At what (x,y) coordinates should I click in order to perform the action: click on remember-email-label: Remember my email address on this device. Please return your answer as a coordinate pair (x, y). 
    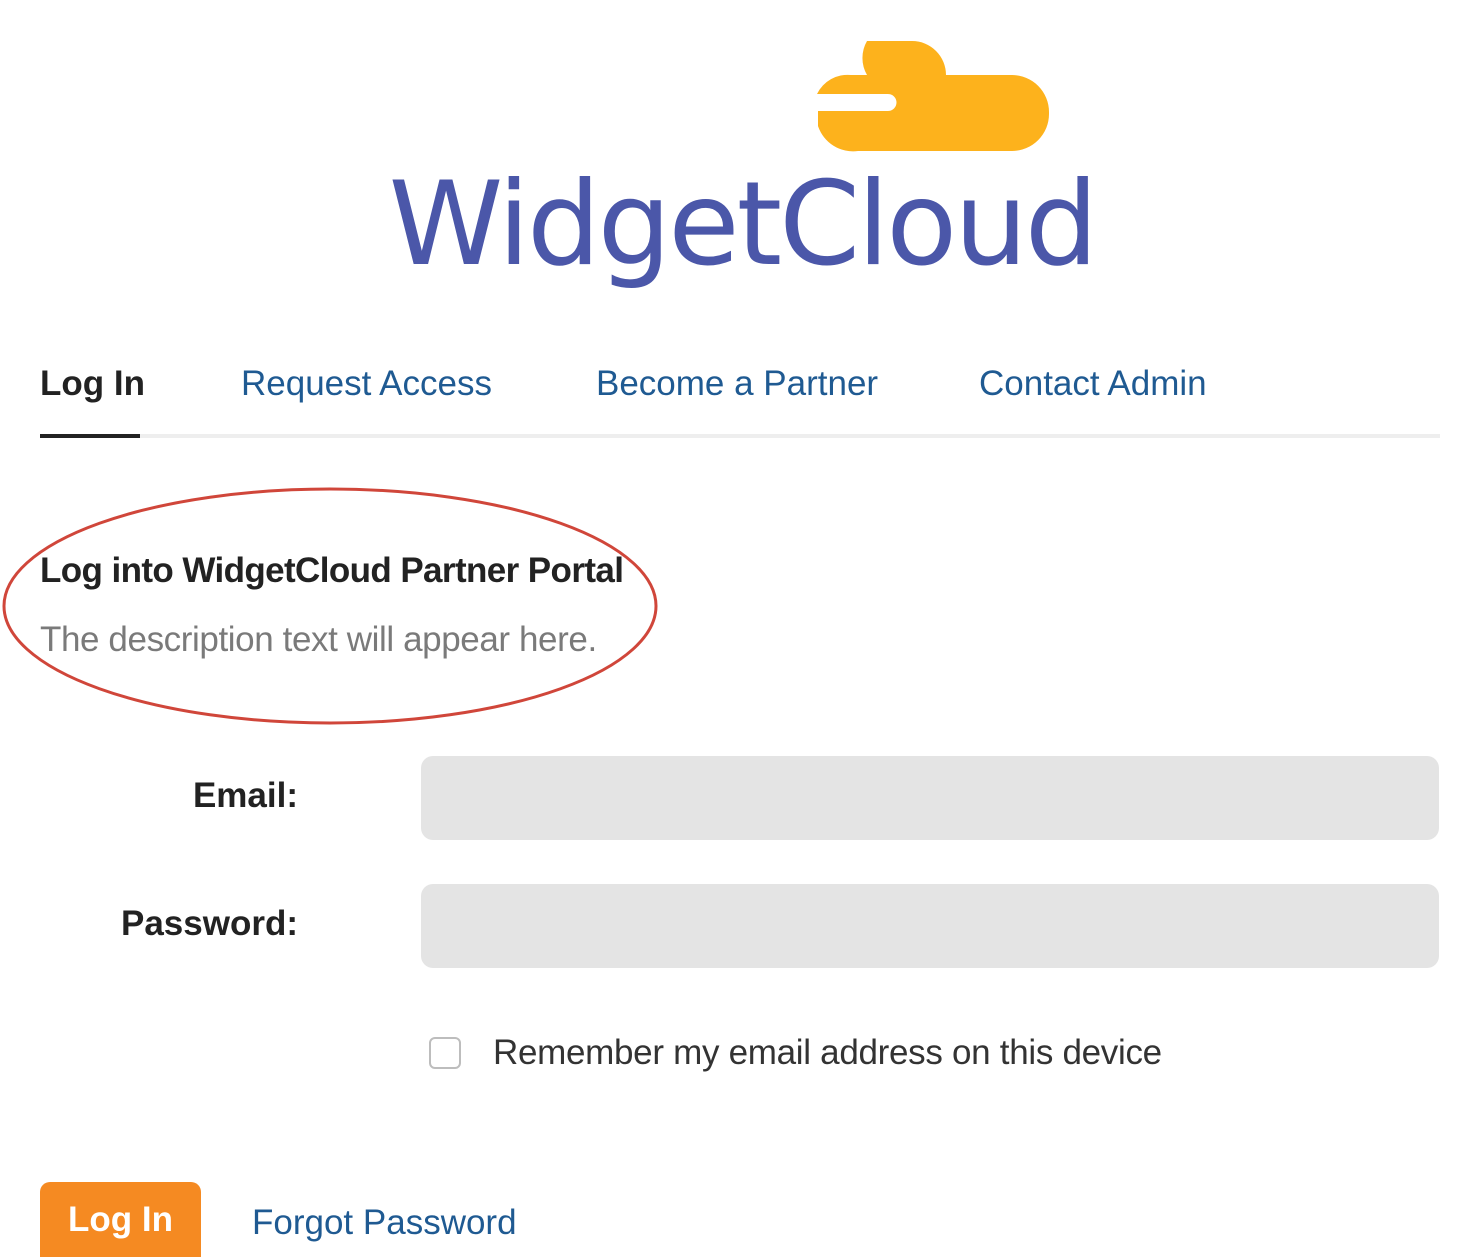
    Looking at the image, I should click on (827, 1053).